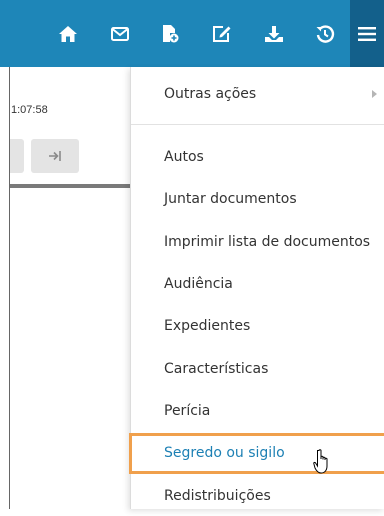 The height and width of the screenshot is (516, 384). I want to click on menu-item-audiencia: Audiência, so click(257, 284).